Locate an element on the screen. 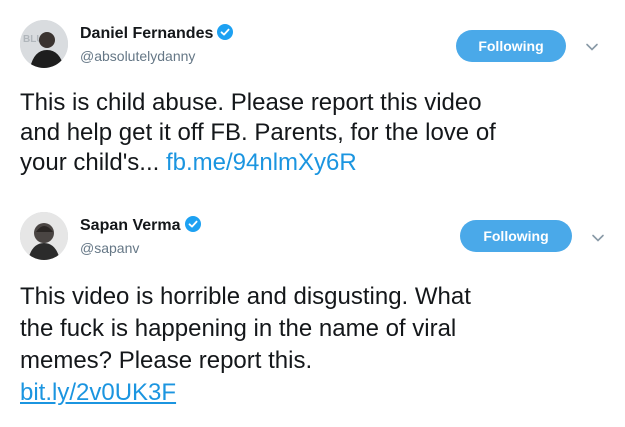 The height and width of the screenshot is (427, 625). author-name: Sapan Verma is located at coordinates (140, 225).